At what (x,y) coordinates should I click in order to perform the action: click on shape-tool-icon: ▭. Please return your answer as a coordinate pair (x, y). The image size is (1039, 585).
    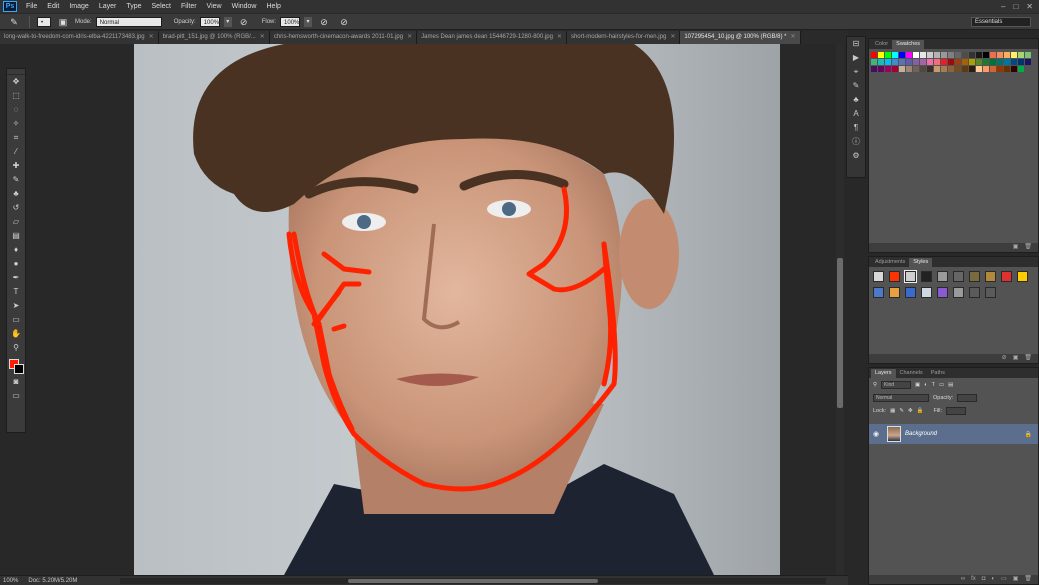
    Looking at the image, I should click on (16, 320).